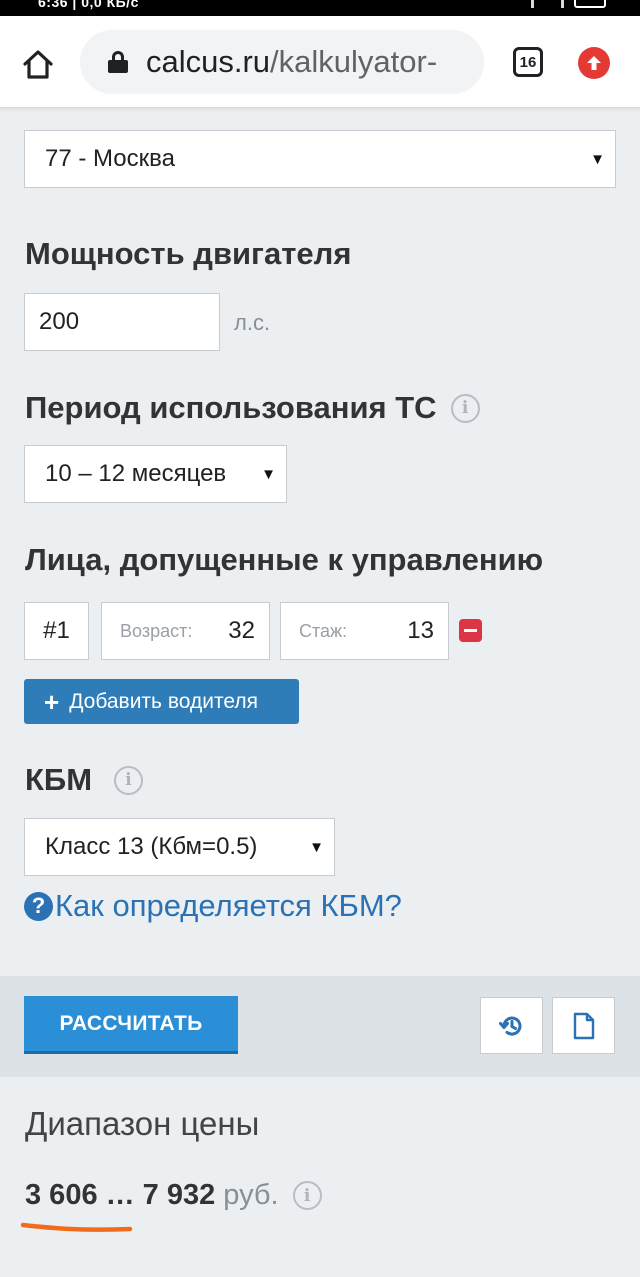 The height and width of the screenshot is (1277, 640). Describe the element at coordinates (38, 906) in the screenshot. I see `question-icon: ?` at that location.